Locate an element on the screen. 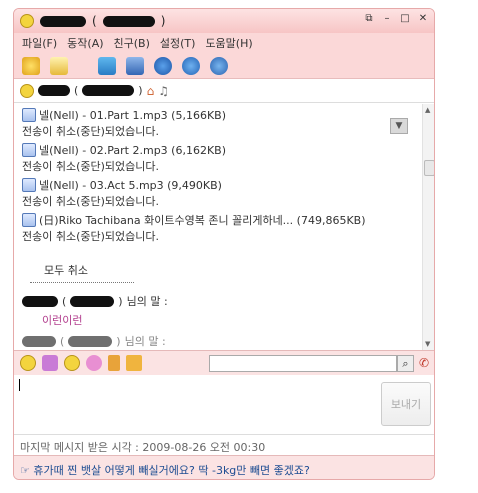 The image size is (478, 493). ad-link: ☞ 휴가때 찐 뱃살 어떻게 빼실거에요? 딱 -3kg만 빼면 좋겠죠? is located at coordinates (224, 467).